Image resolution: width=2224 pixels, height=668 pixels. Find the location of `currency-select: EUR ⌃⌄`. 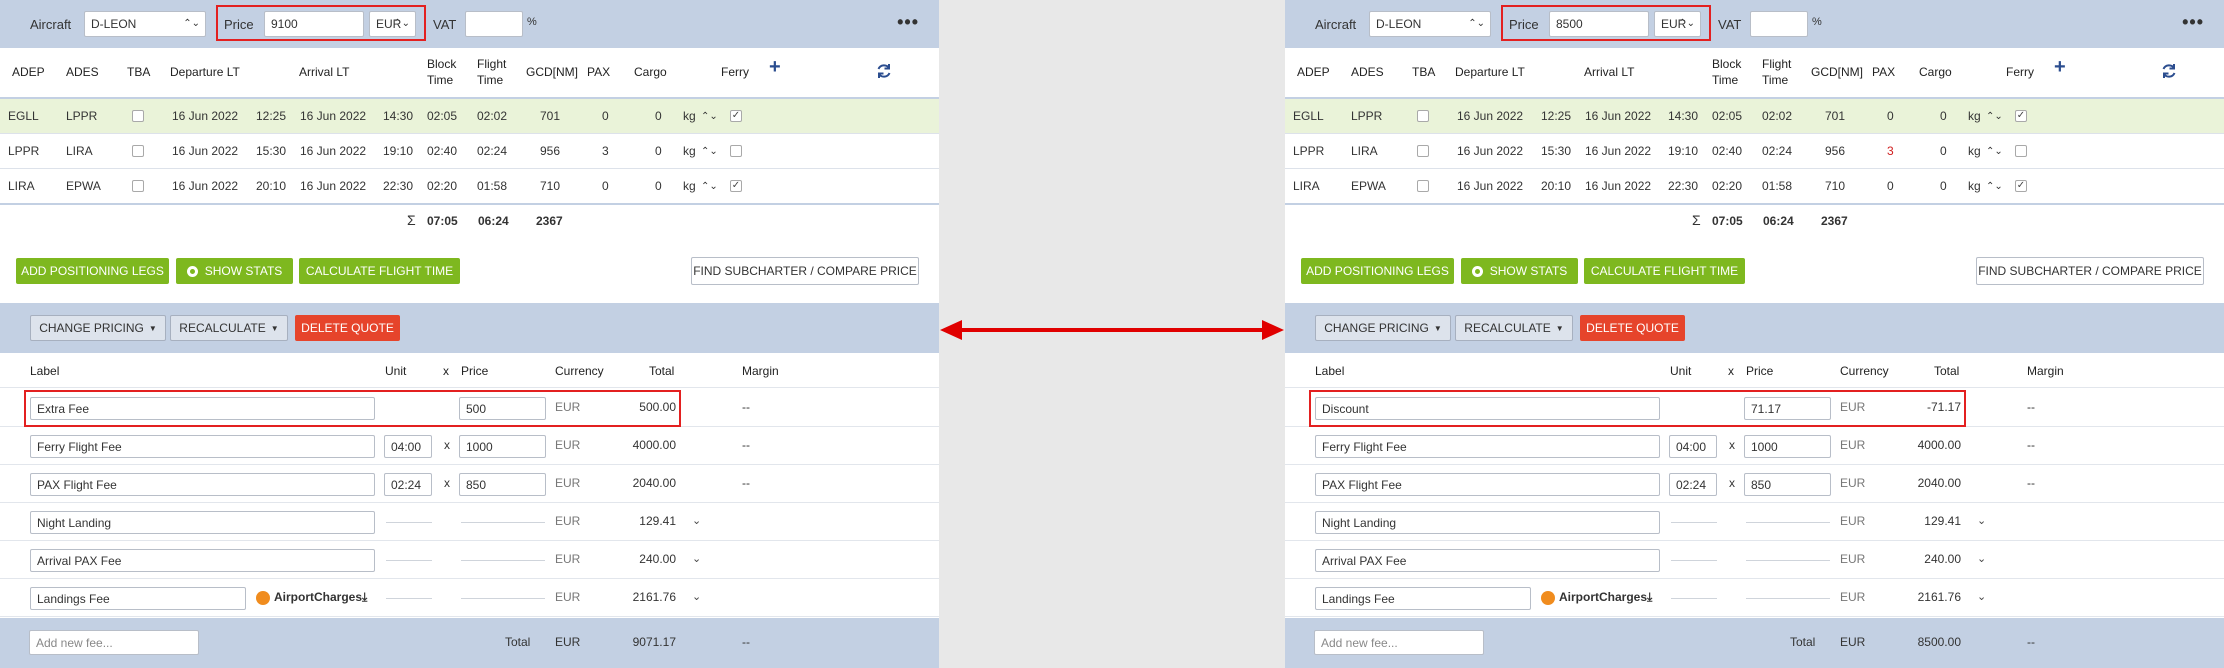

currency-select: EUR ⌃⌄ is located at coordinates (1677, 24).